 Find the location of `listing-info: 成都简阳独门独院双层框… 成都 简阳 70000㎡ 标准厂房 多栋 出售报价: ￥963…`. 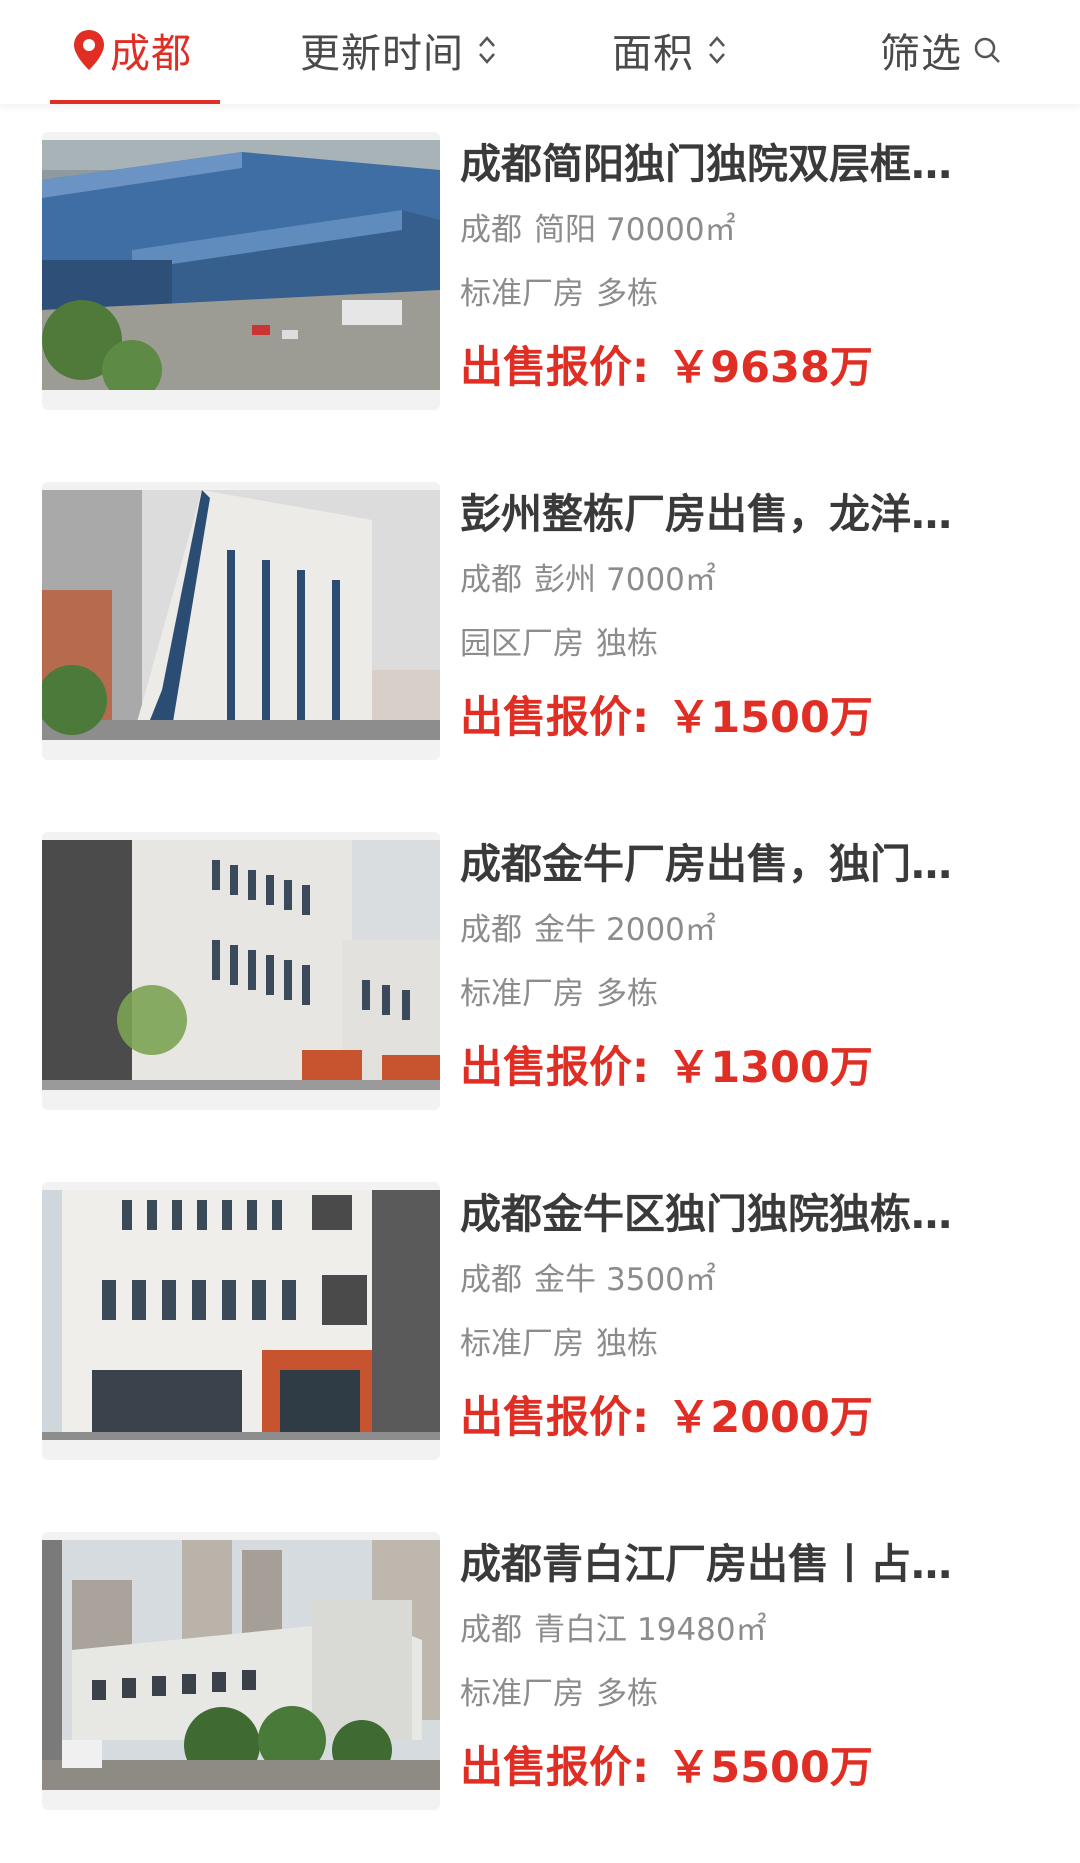

listing-info: 成都简阳独门独院双层框… 成都 简阳 70000㎡ 标准厂房 多栋 出售报价: ￥963… is located at coordinates (740, 265).